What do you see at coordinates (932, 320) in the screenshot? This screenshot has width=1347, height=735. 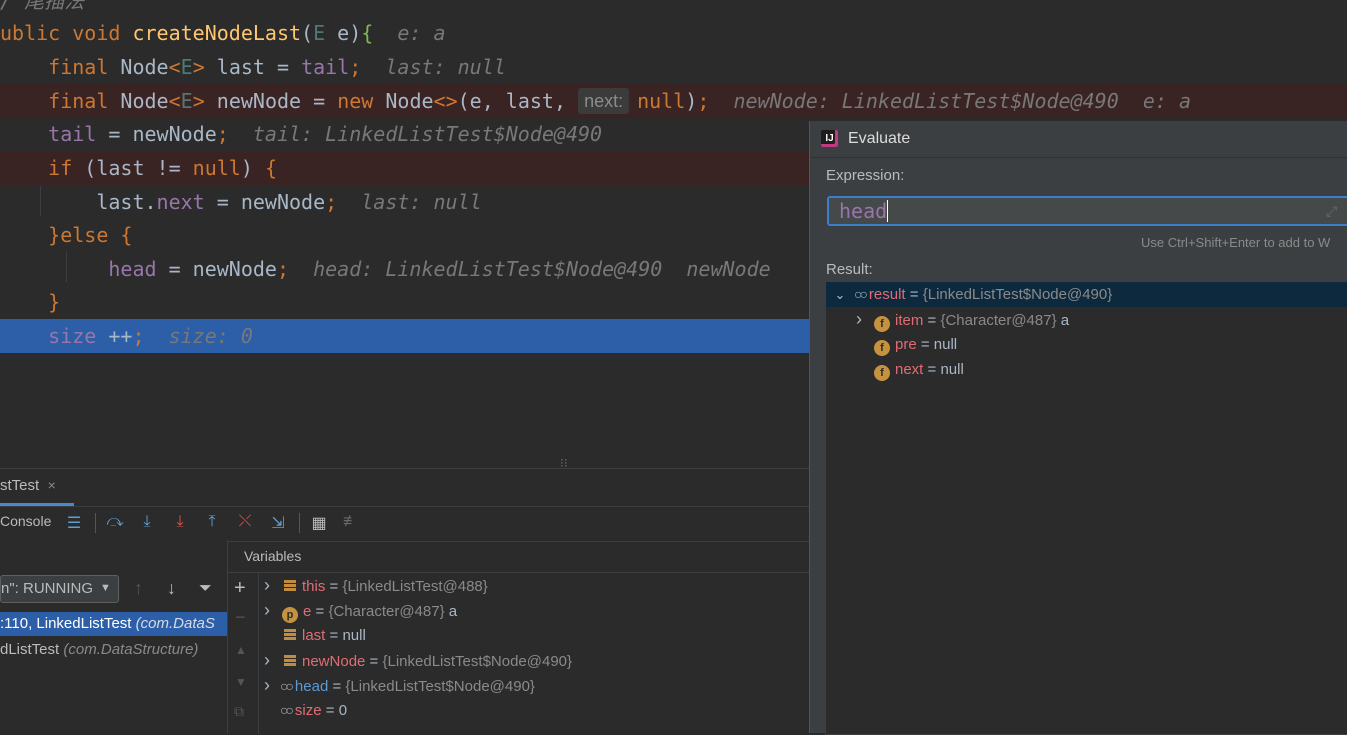 I see `field-eq: =` at bounding box center [932, 320].